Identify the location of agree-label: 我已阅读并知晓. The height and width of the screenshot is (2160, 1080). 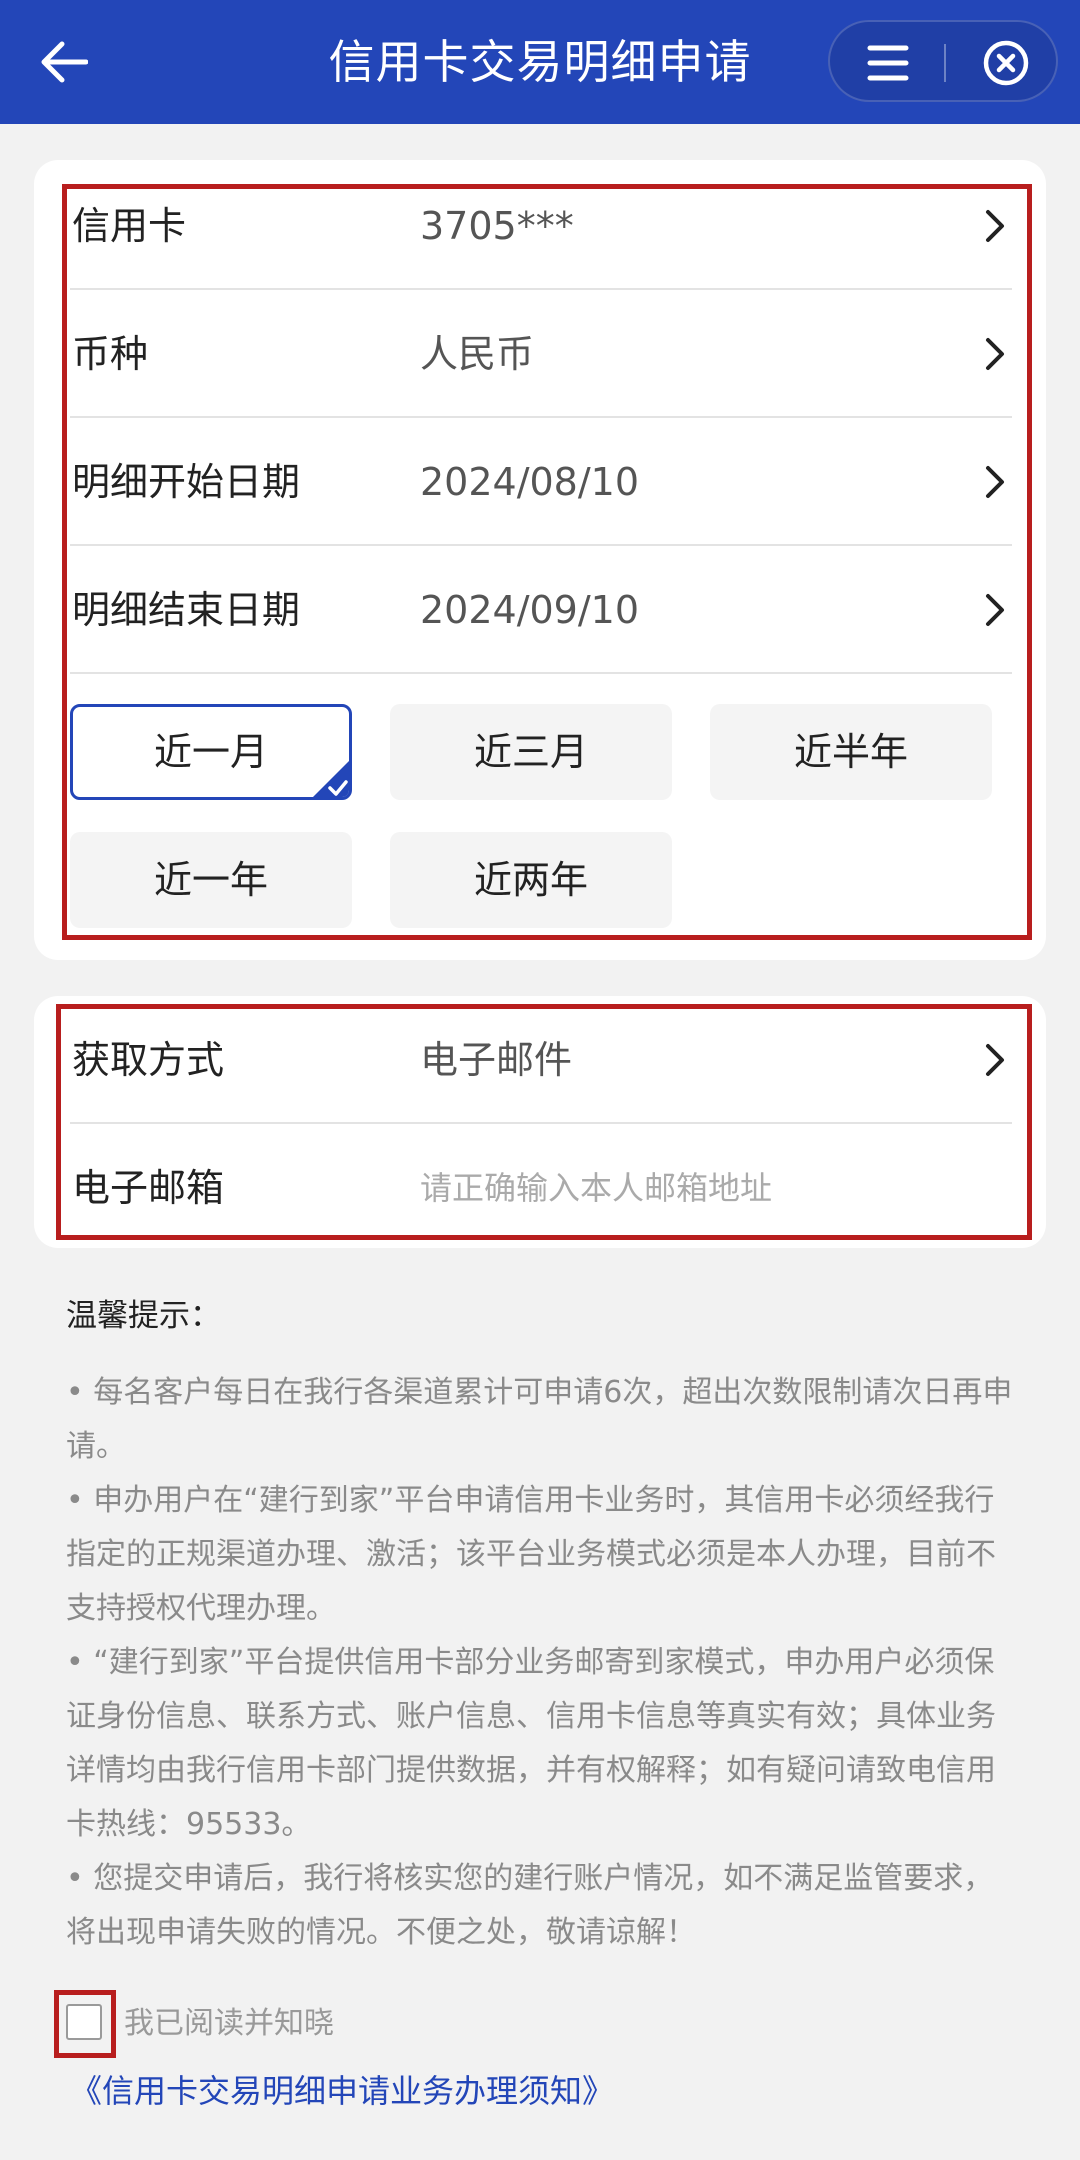
(229, 2023).